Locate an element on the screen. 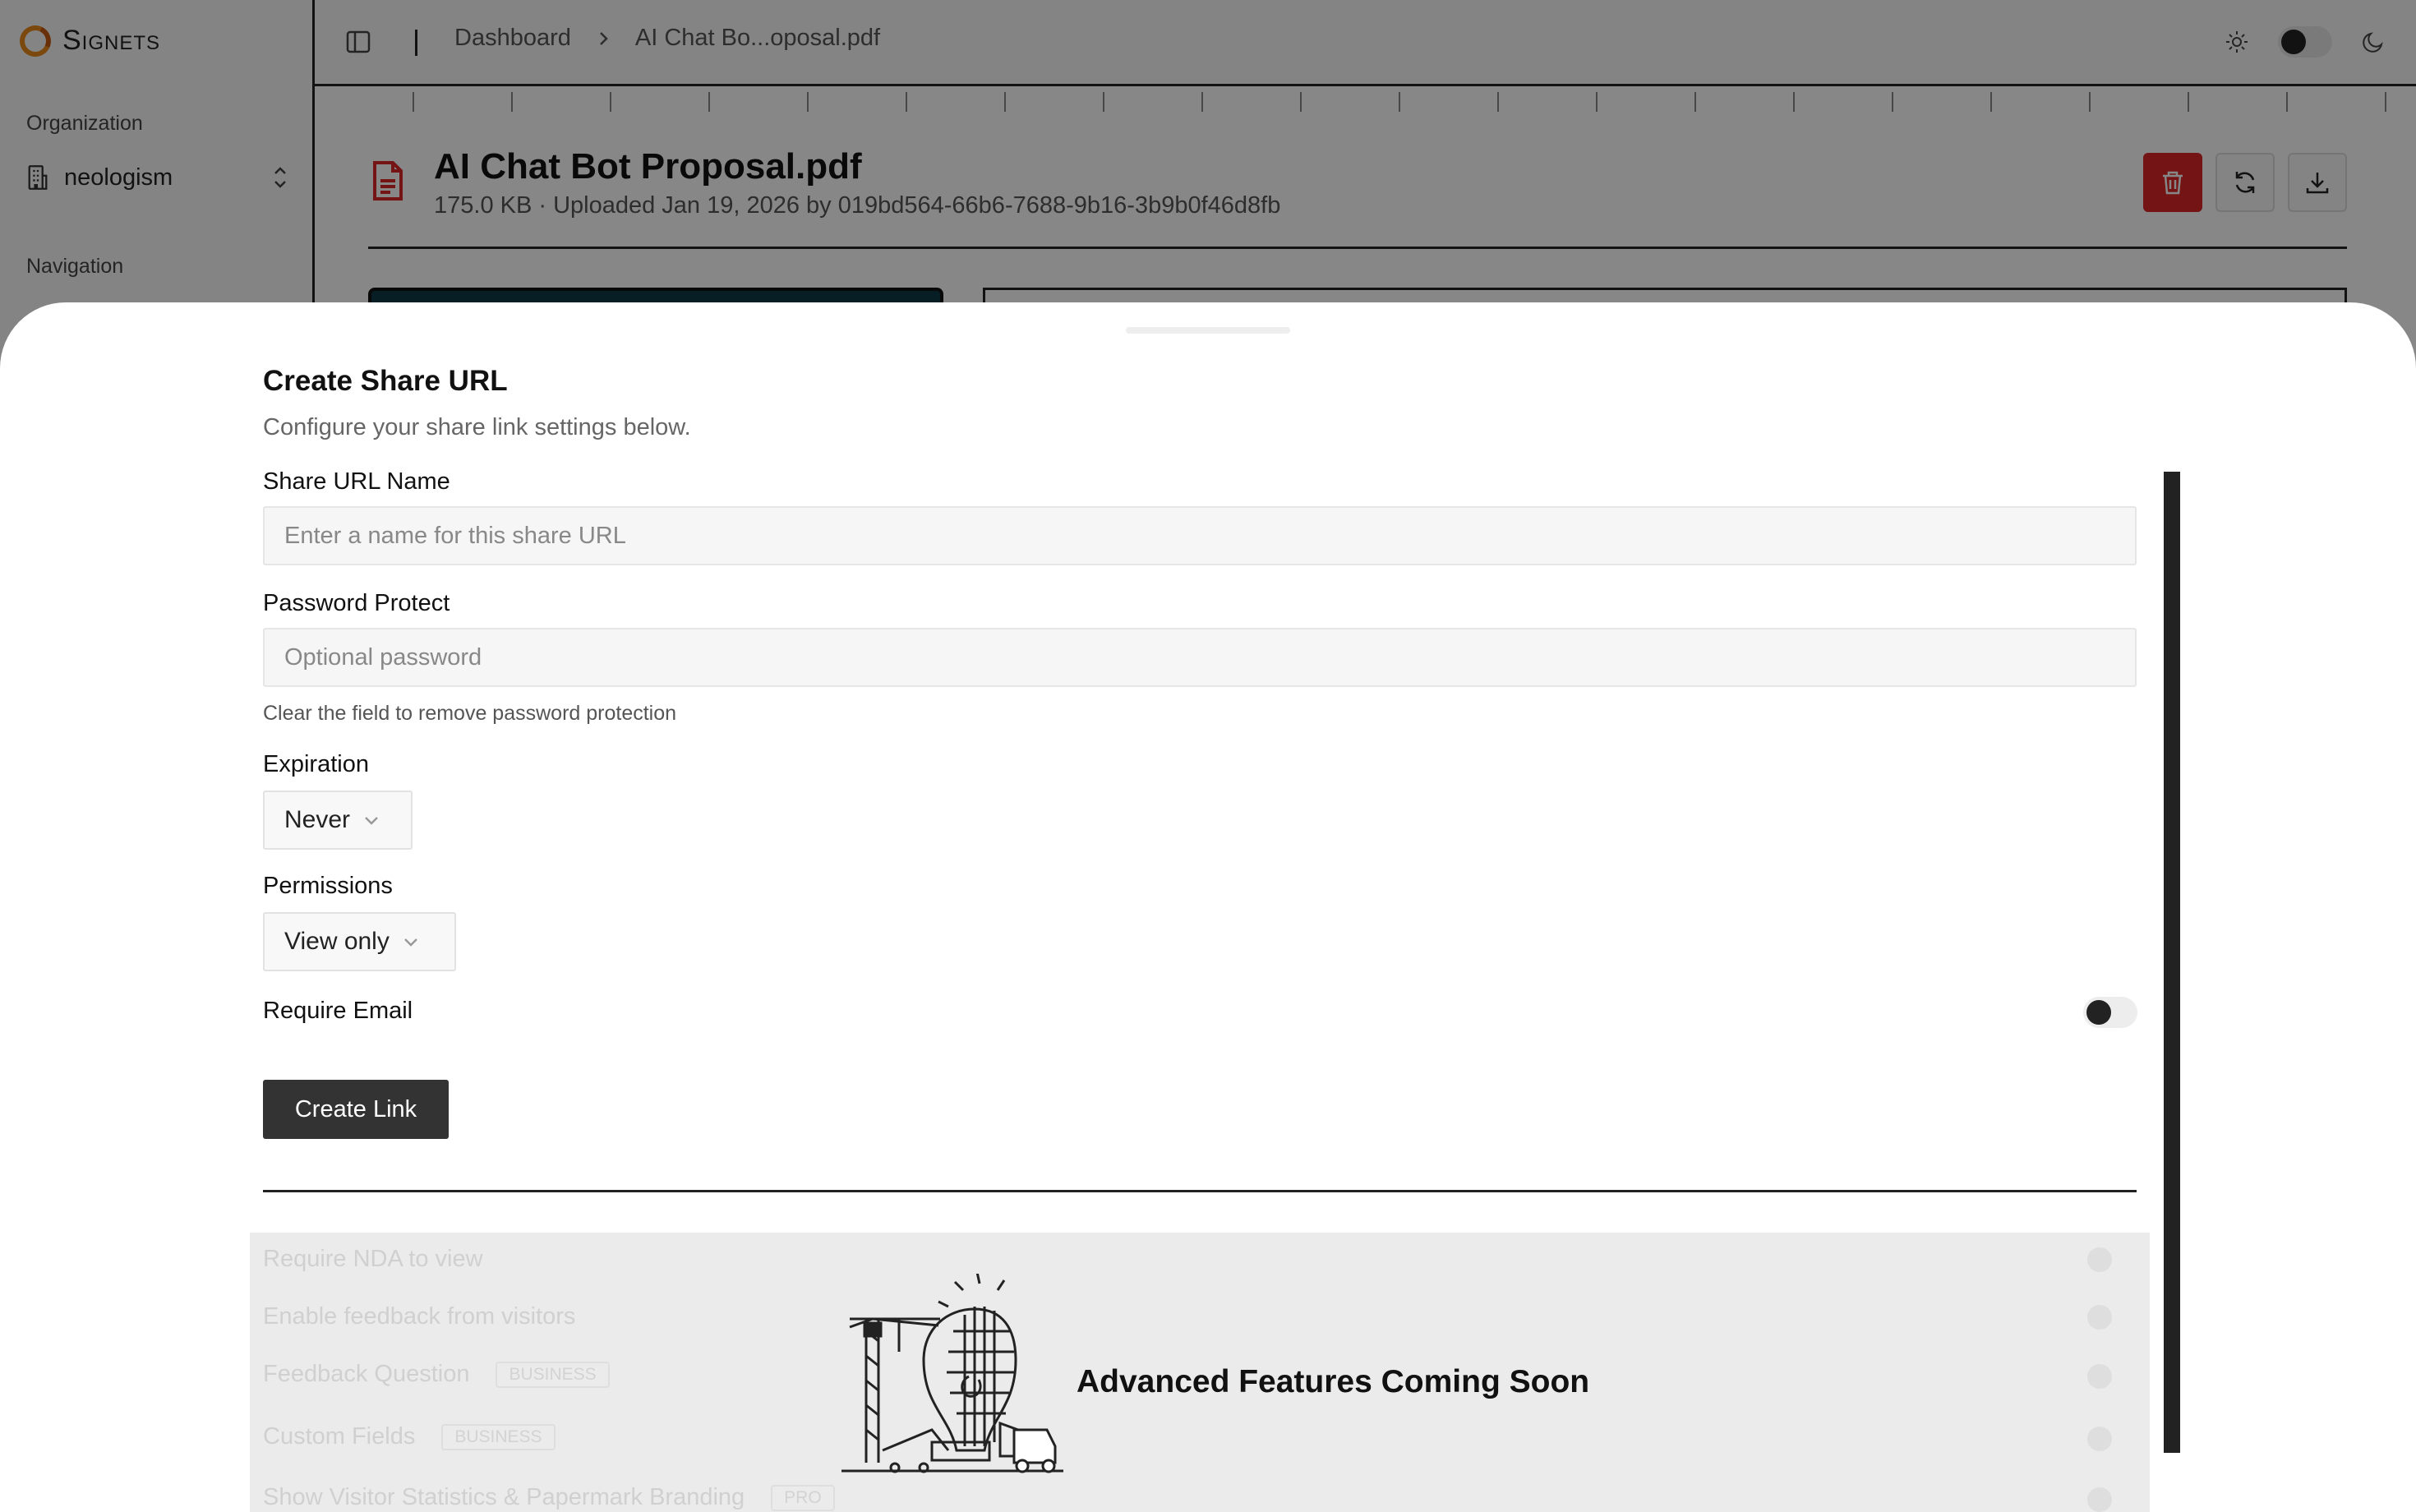  disabled-option: Feedback Question BUSINESS is located at coordinates (437, 1375).